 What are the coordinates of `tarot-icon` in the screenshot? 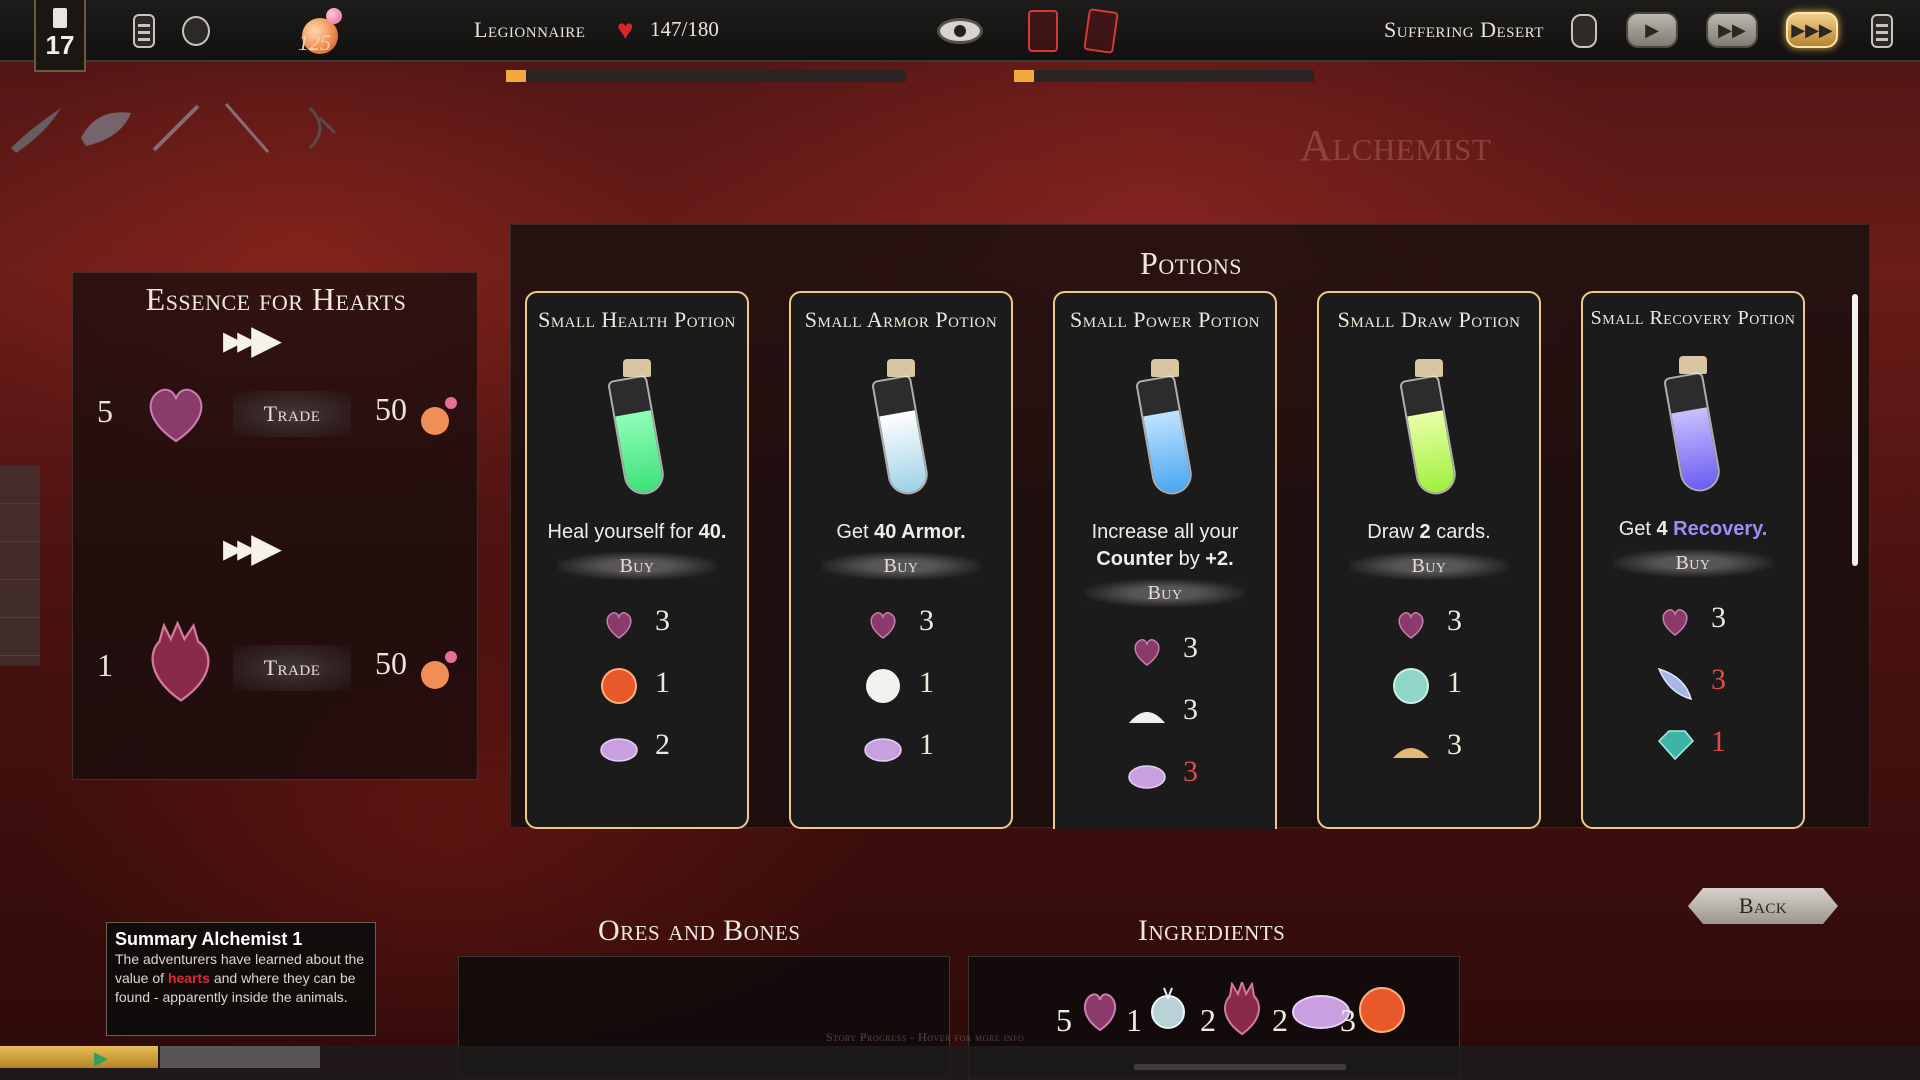 It's located at (1043, 31).